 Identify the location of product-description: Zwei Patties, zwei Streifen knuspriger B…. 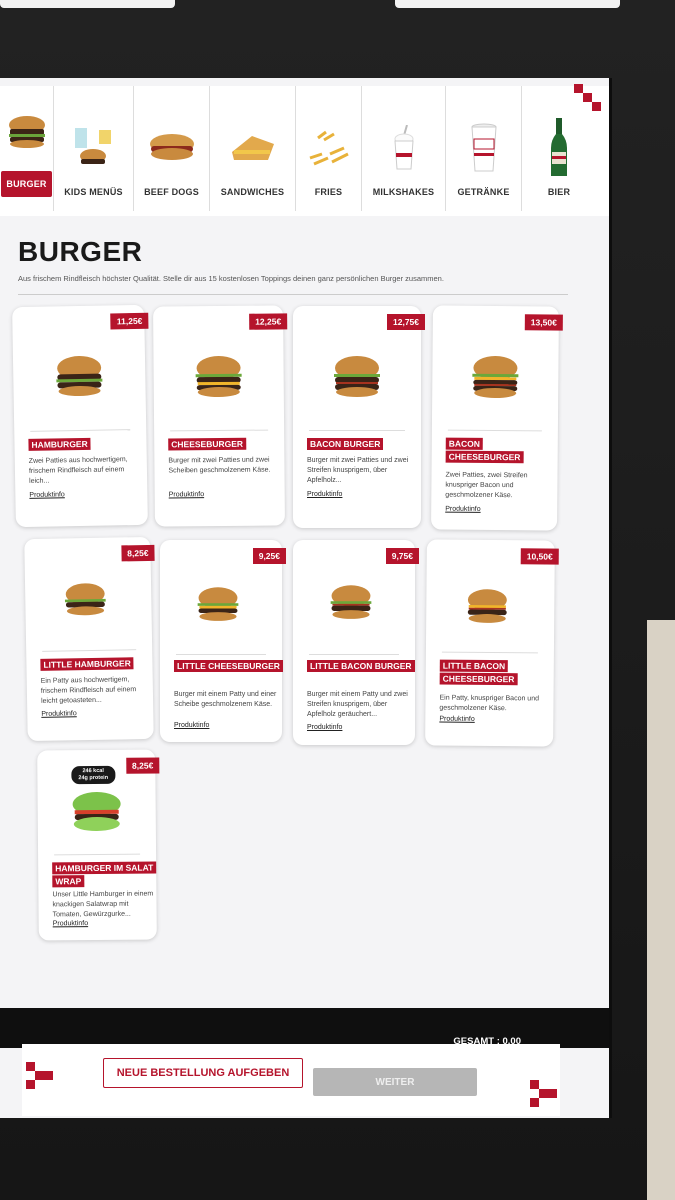
(486, 485).